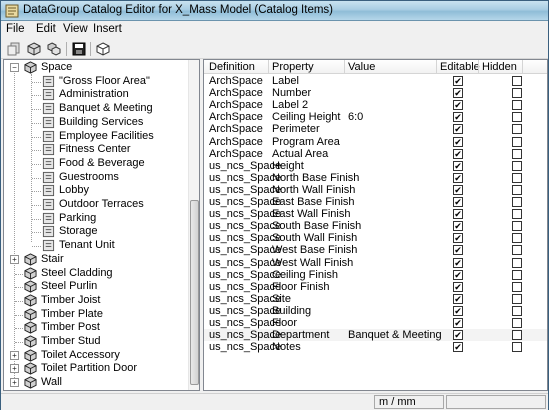 This screenshot has height=410, width=549. What do you see at coordinates (393, 335) in the screenshot?
I see `value-cell: Banquet & Meeting` at bounding box center [393, 335].